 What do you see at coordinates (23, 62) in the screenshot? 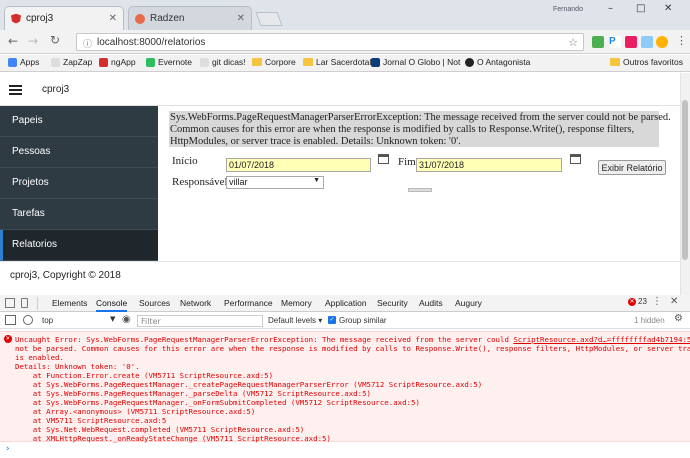
I see `bookmark-apps: Apps` at bounding box center [23, 62].